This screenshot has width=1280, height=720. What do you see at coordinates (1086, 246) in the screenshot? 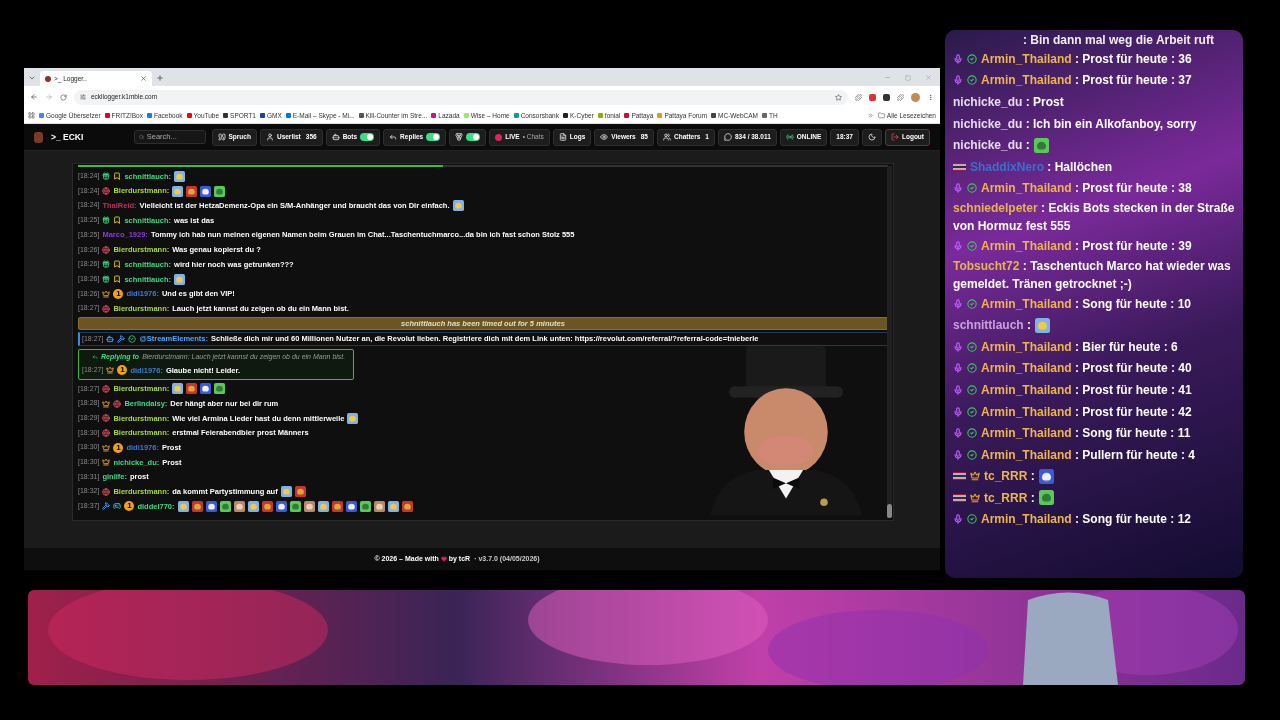
I see `chat-message: Armin_Thailand : Prost für heute : 39` at bounding box center [1086, 246].